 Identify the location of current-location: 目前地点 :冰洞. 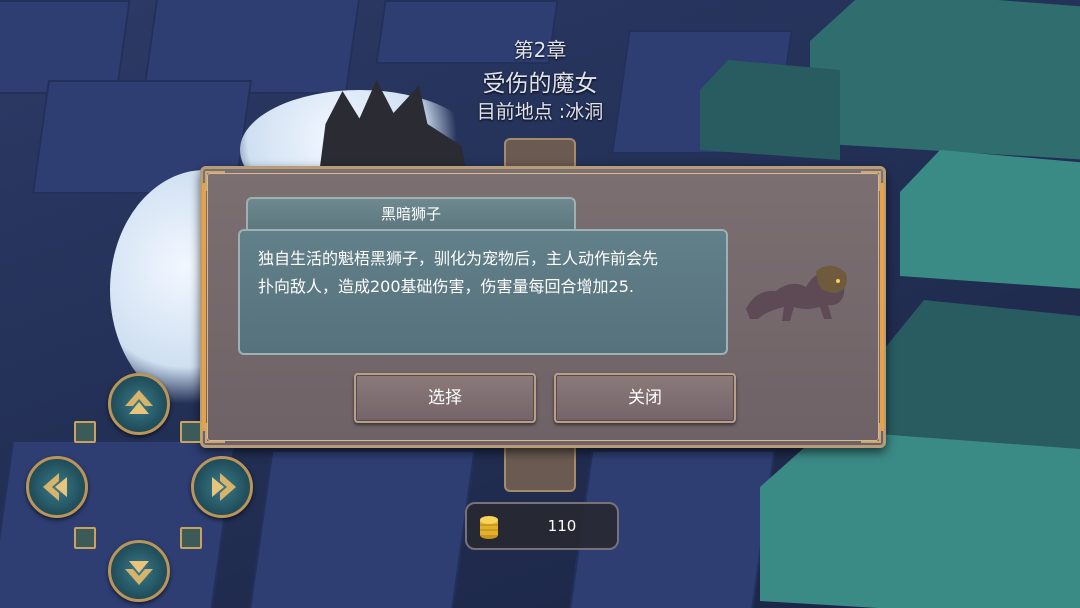
(540, 112).